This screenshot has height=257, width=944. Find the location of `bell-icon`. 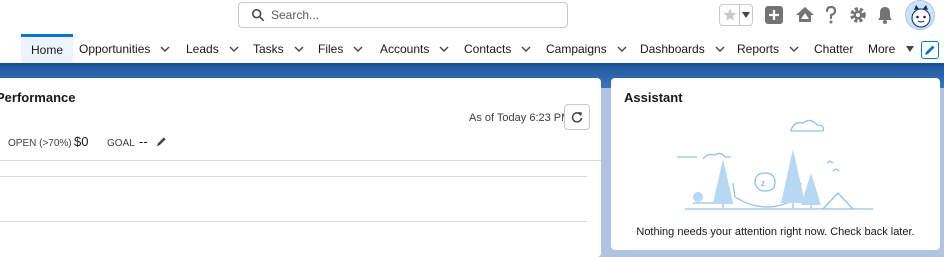

bell-icon is located at coordinates (885, 15).